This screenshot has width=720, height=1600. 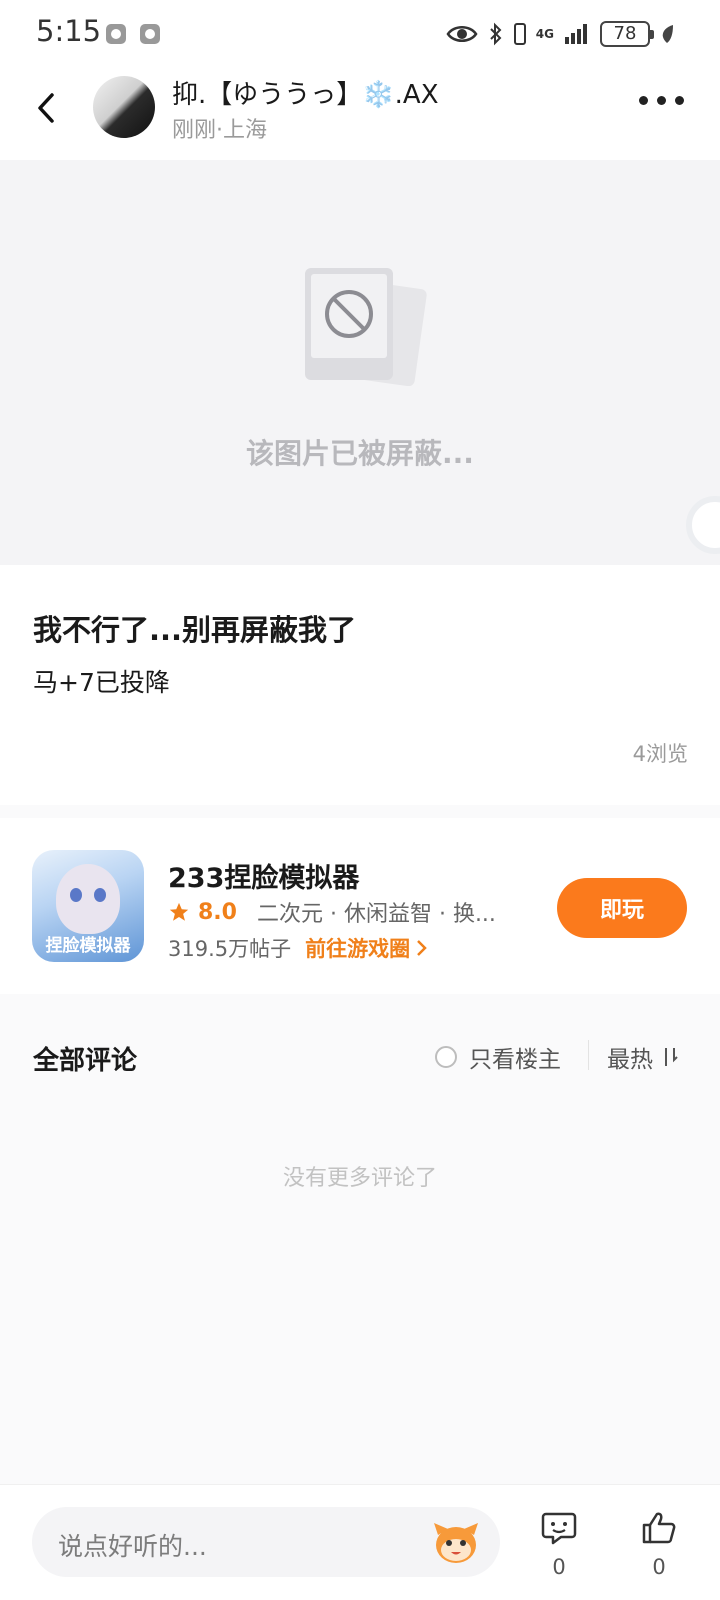 What do you see at coordinates (559, 1567) in the screenshot?
I see `comment-count: 0` at bounding box center [559, 1567].